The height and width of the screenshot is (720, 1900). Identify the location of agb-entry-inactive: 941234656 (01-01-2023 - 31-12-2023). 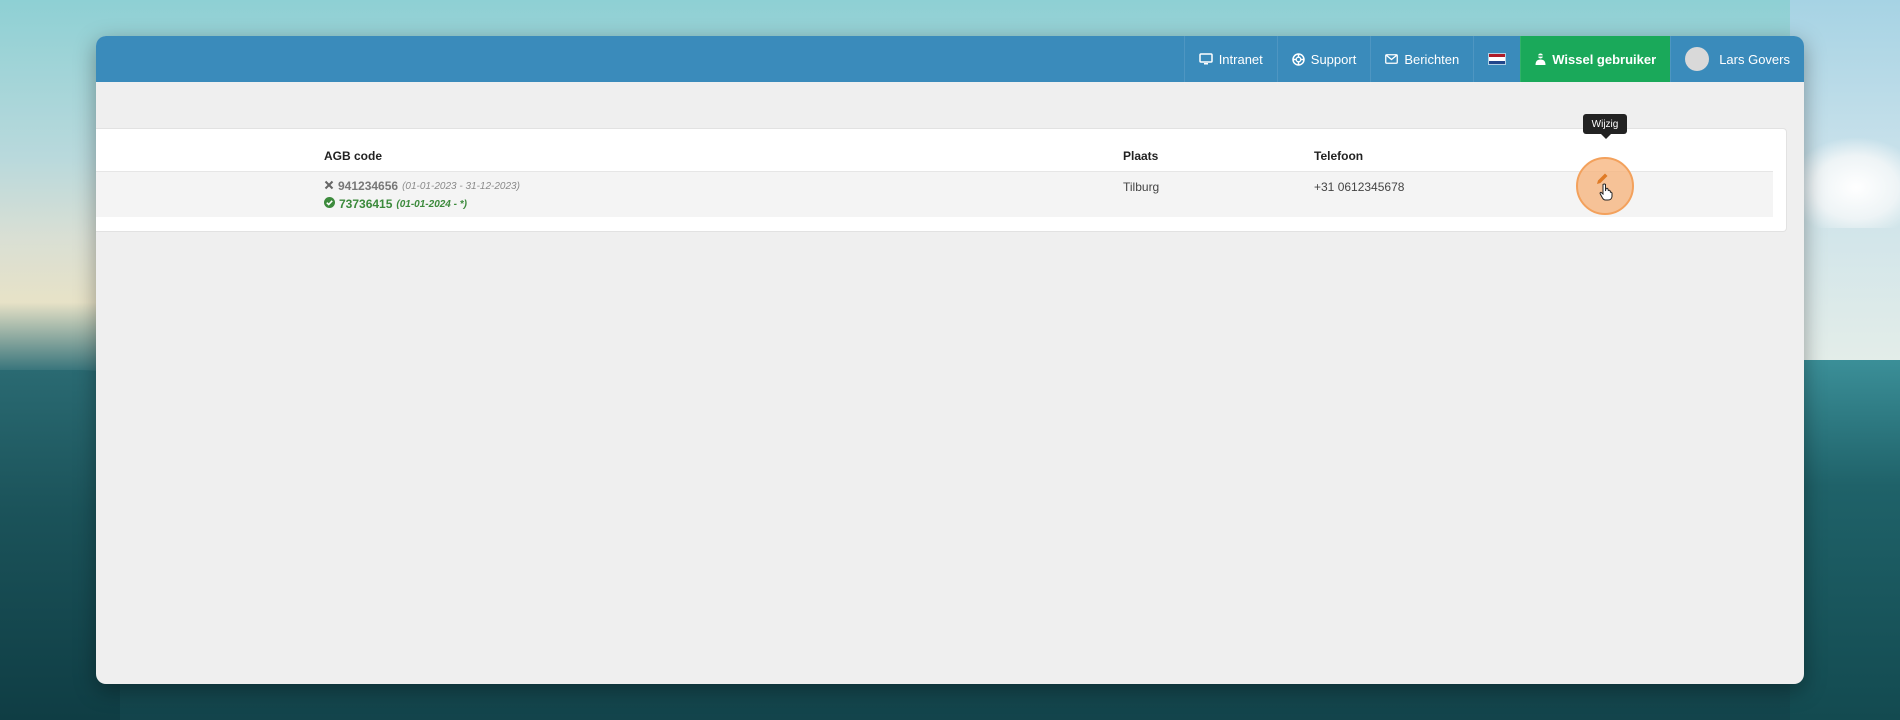
(422, 186).